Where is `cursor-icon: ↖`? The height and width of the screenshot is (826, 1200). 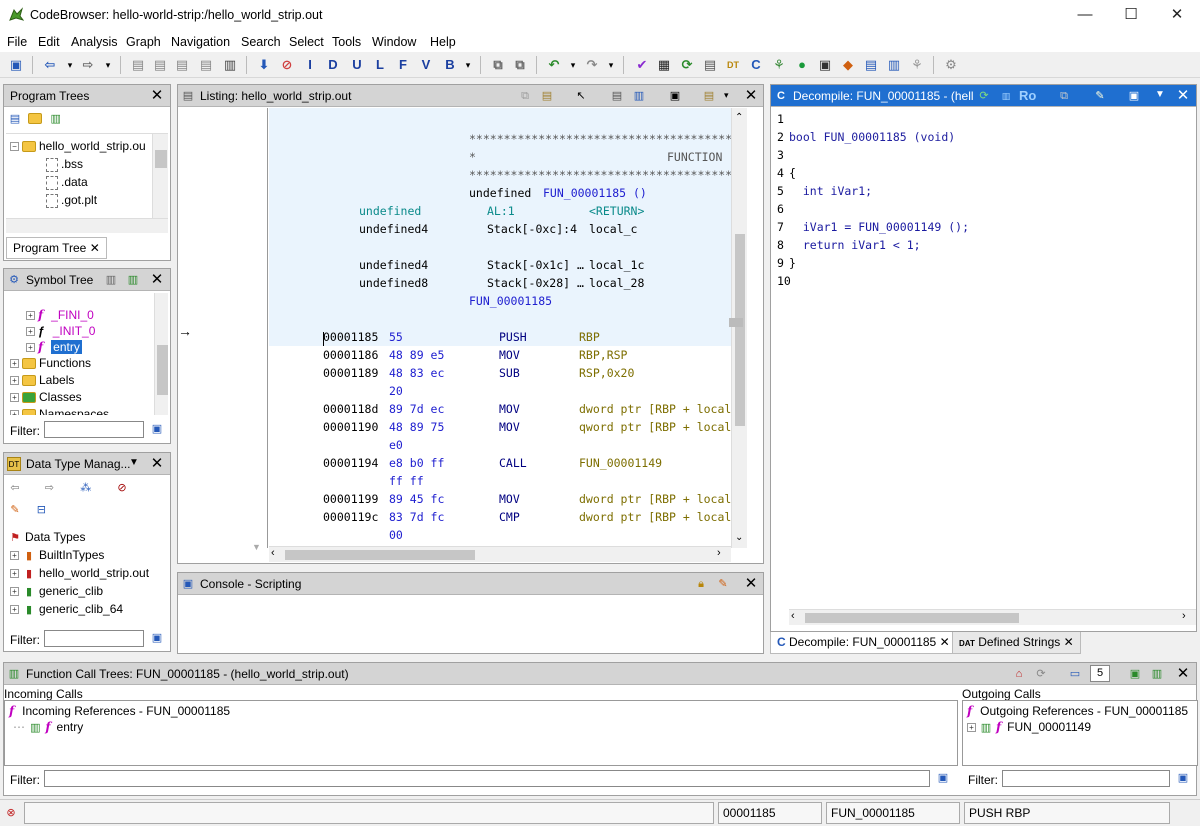
cursor-icon: ↖ is located at coordinates (581, 96).